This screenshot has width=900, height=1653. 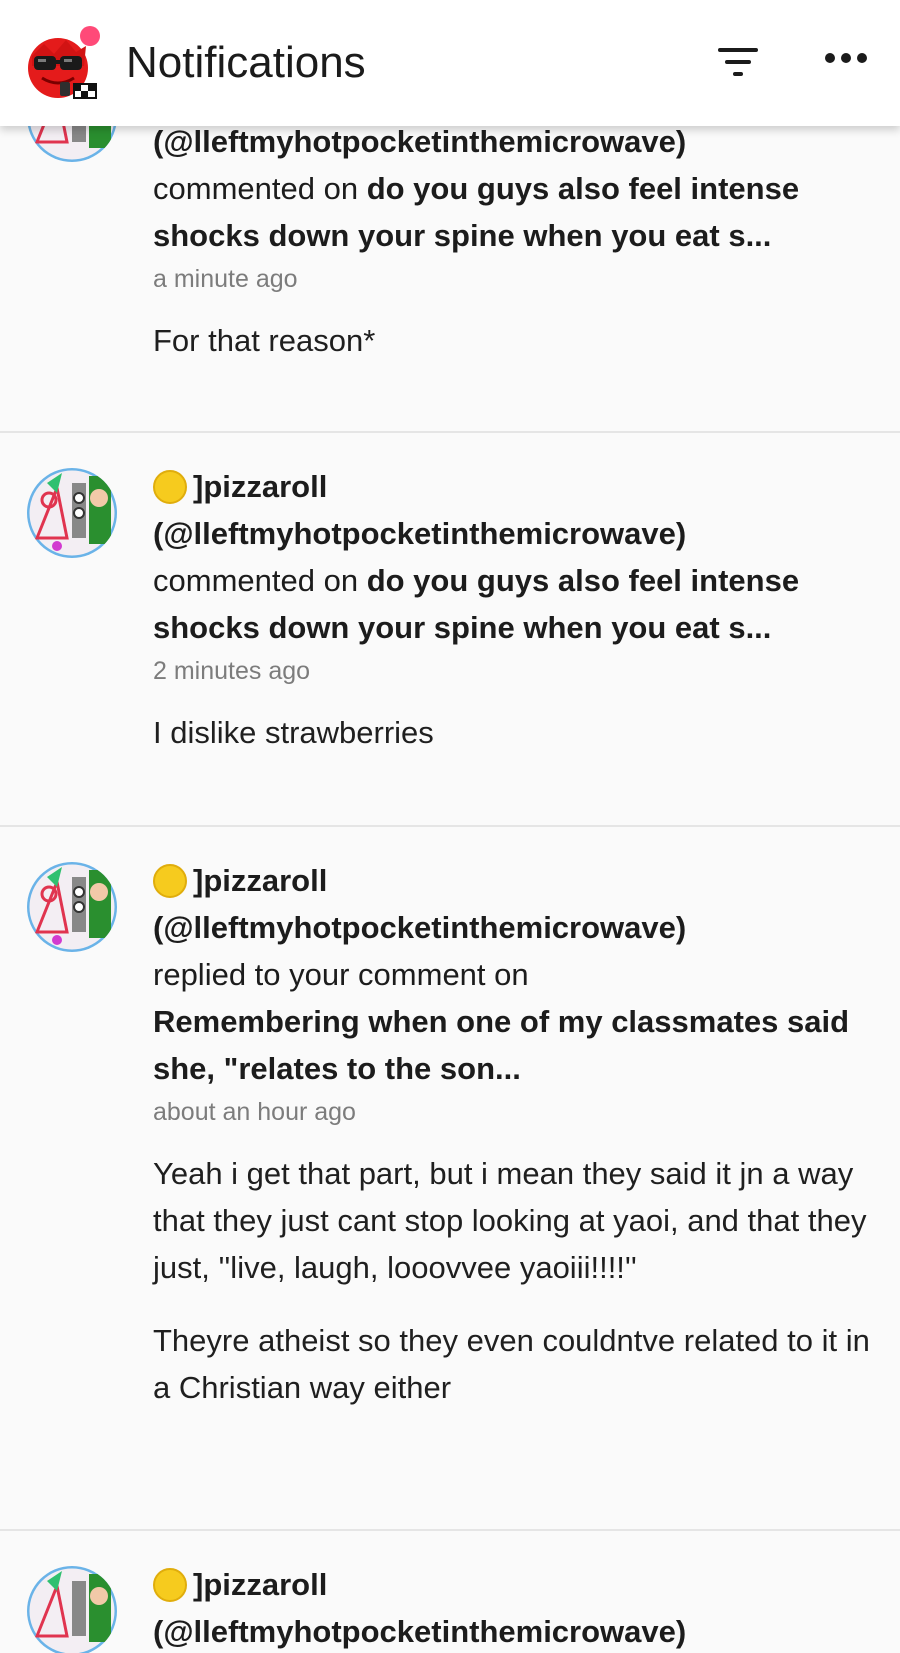 What do you see at coordinates (232, 671) in the screenshot?
I see `timestamp: 2 minutes ago` at bounding box center [232, 671].